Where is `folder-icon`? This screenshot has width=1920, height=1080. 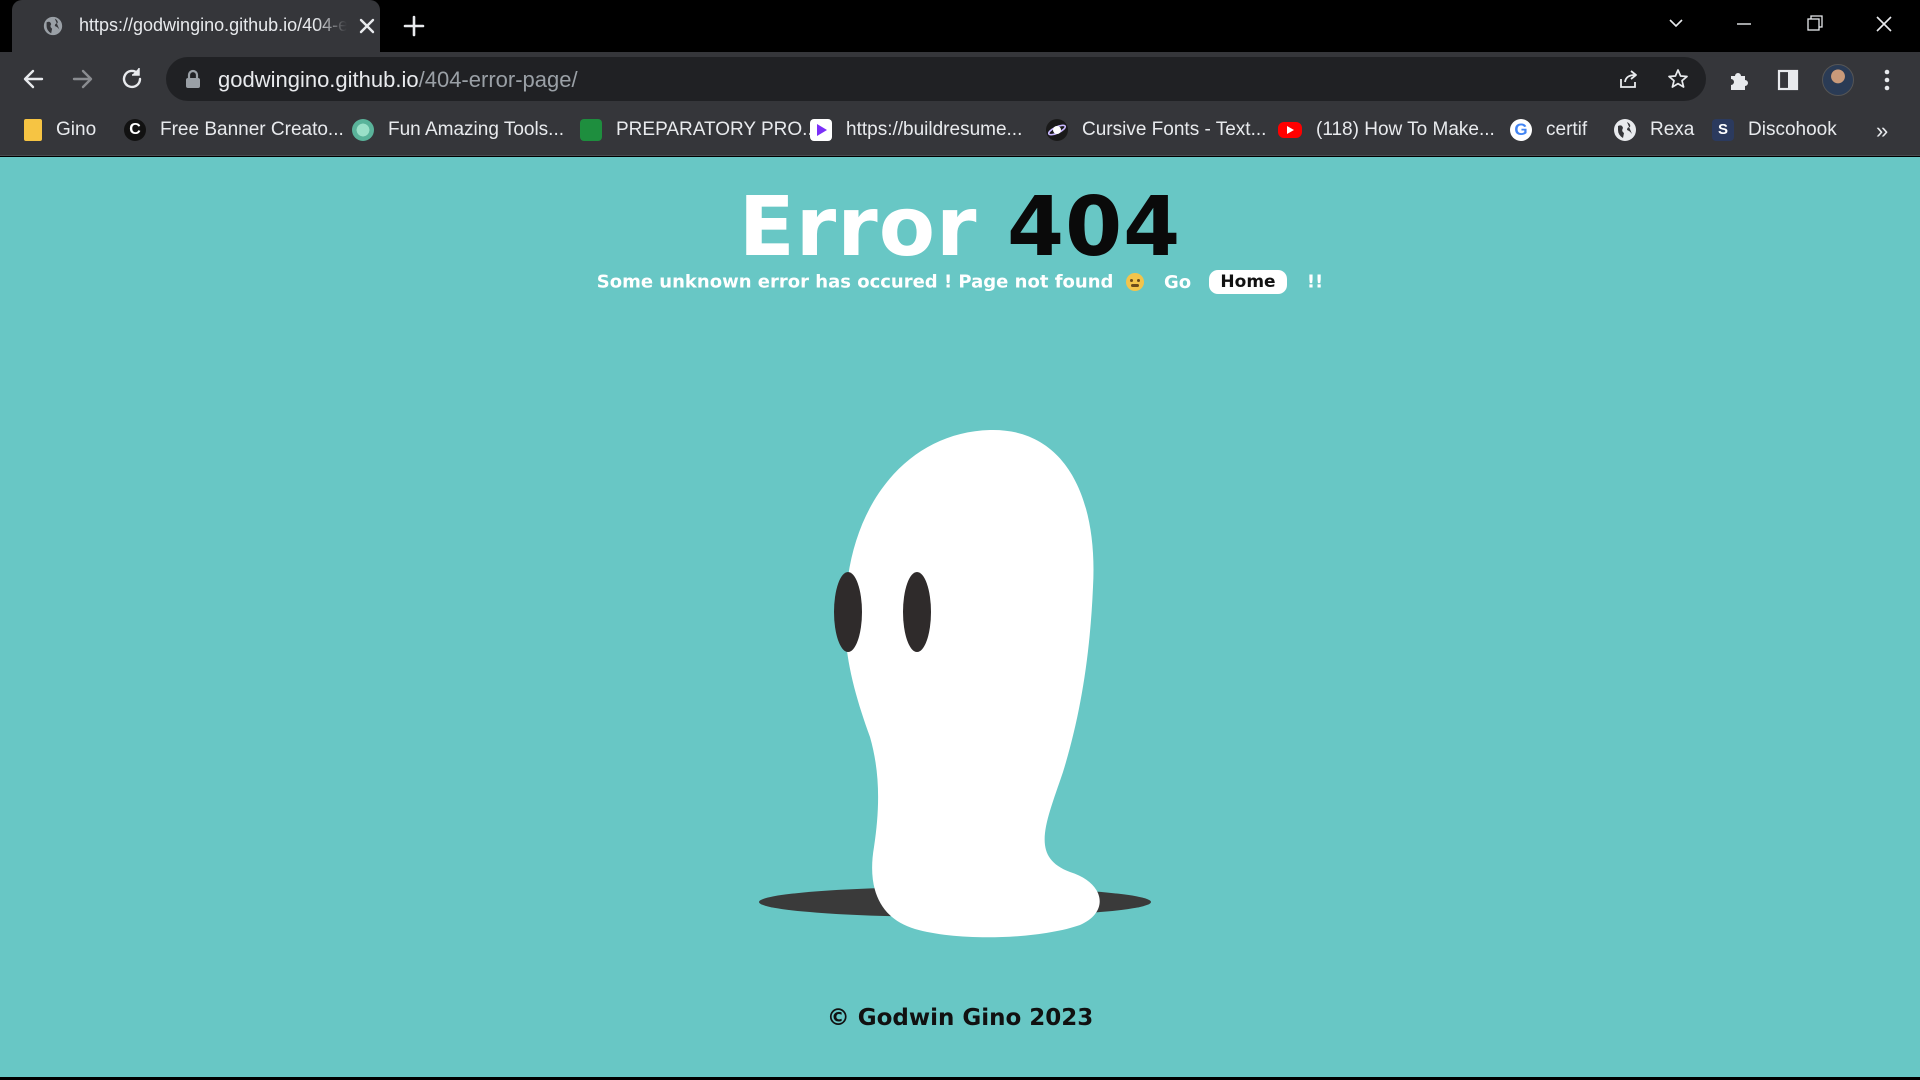 folder-icon is located at coordinates (33, 130).